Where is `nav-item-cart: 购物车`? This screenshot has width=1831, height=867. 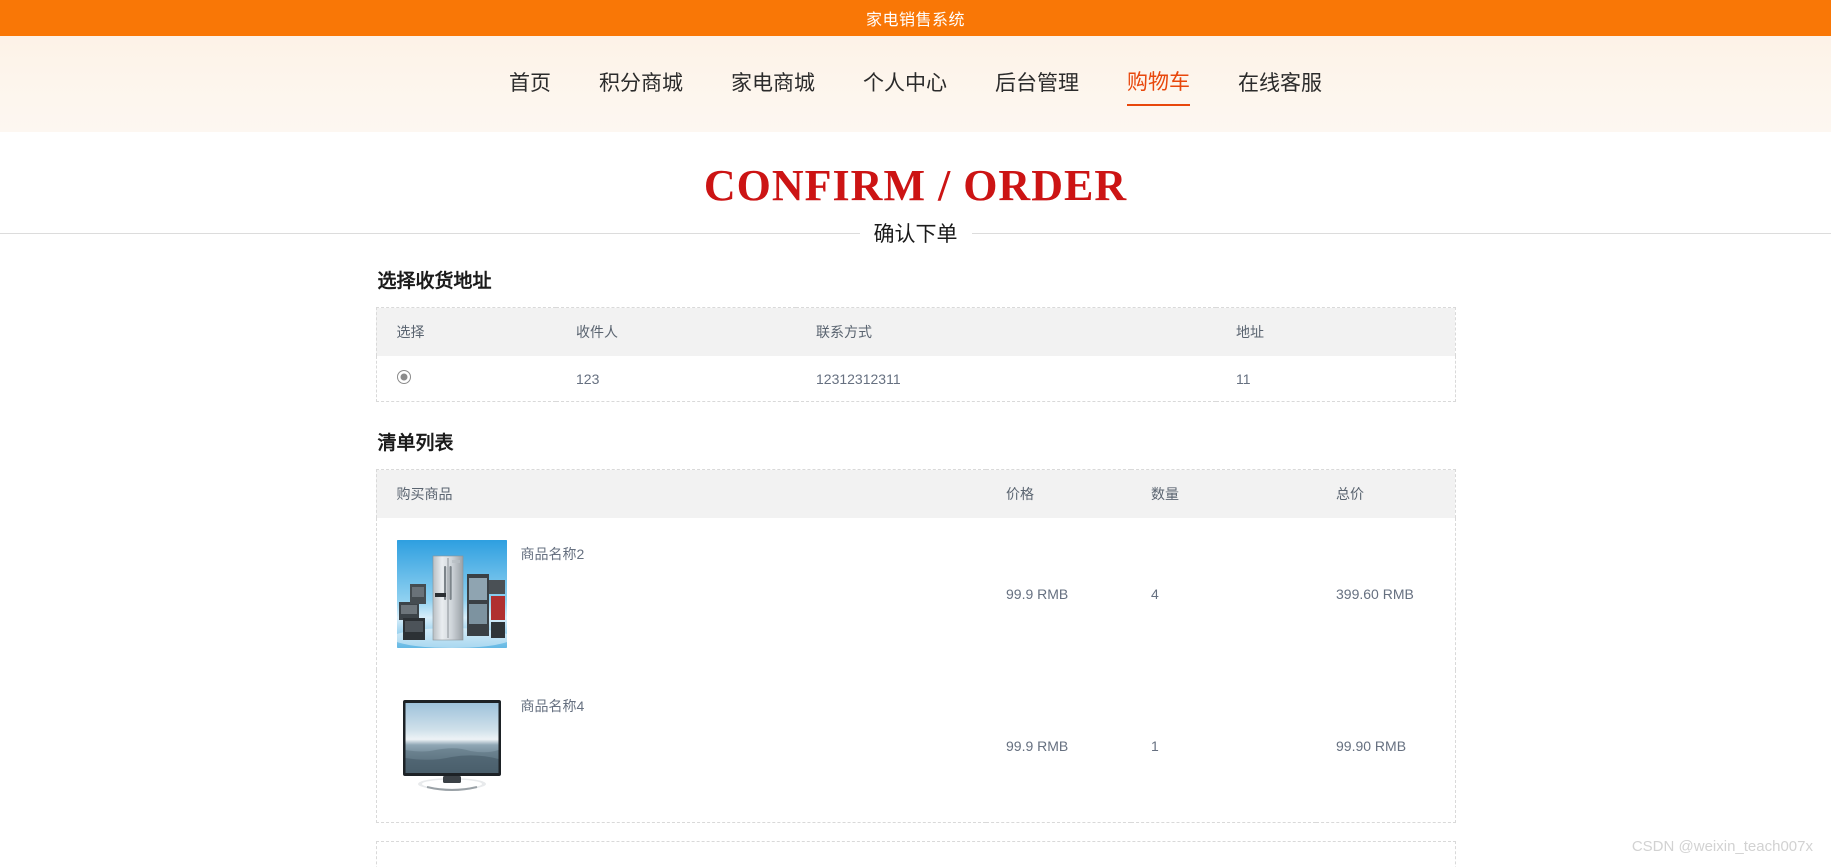
nav-item-cart: 购物车 is located at coordinates (1158, 88).